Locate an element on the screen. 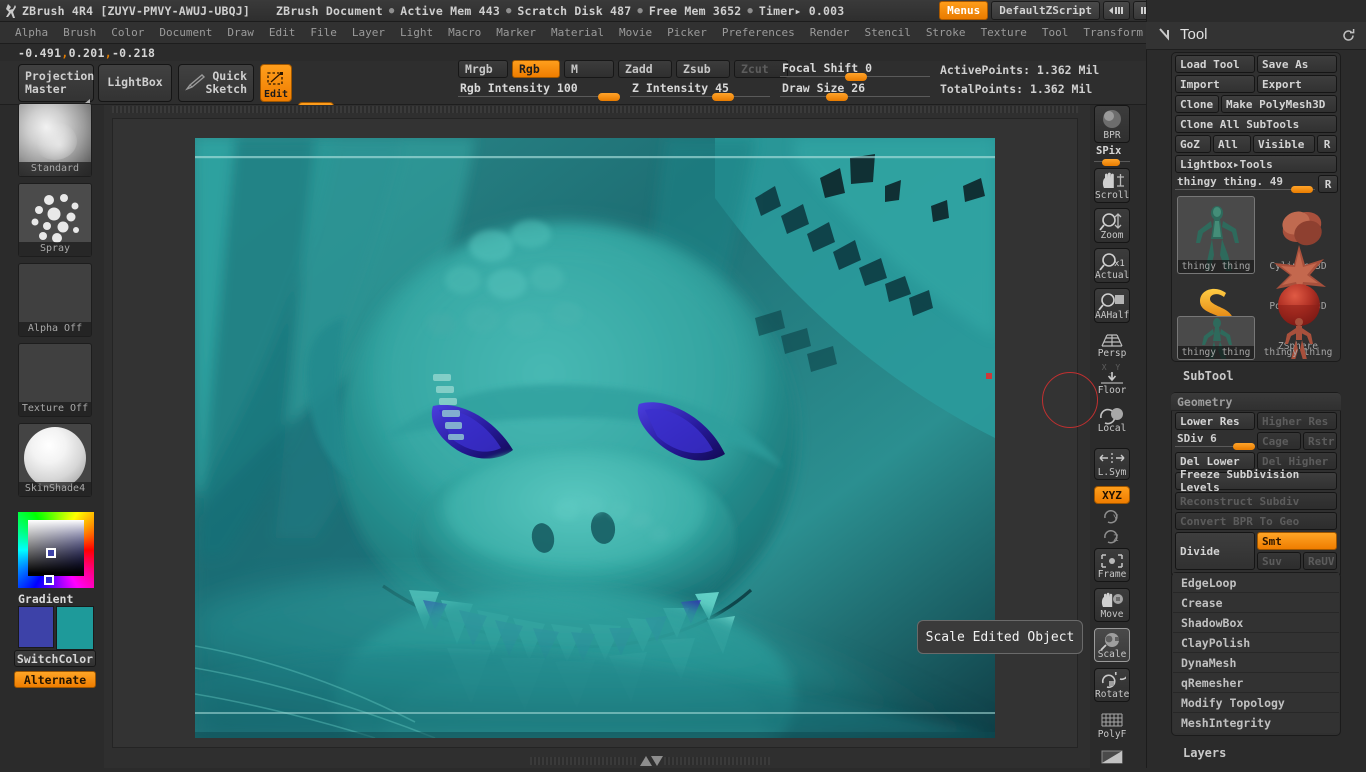  xyz-symmetry-button: XYZ is located at coordinates (1112, 495).